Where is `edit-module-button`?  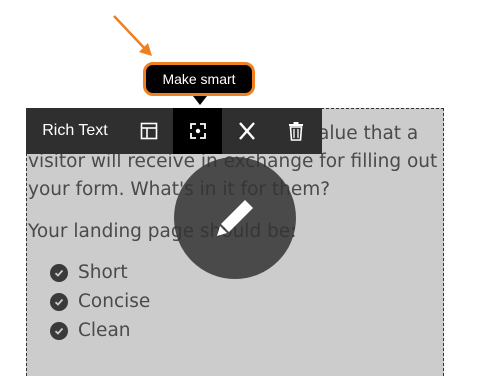
edit-module-button is located at coordinates (235, 218).